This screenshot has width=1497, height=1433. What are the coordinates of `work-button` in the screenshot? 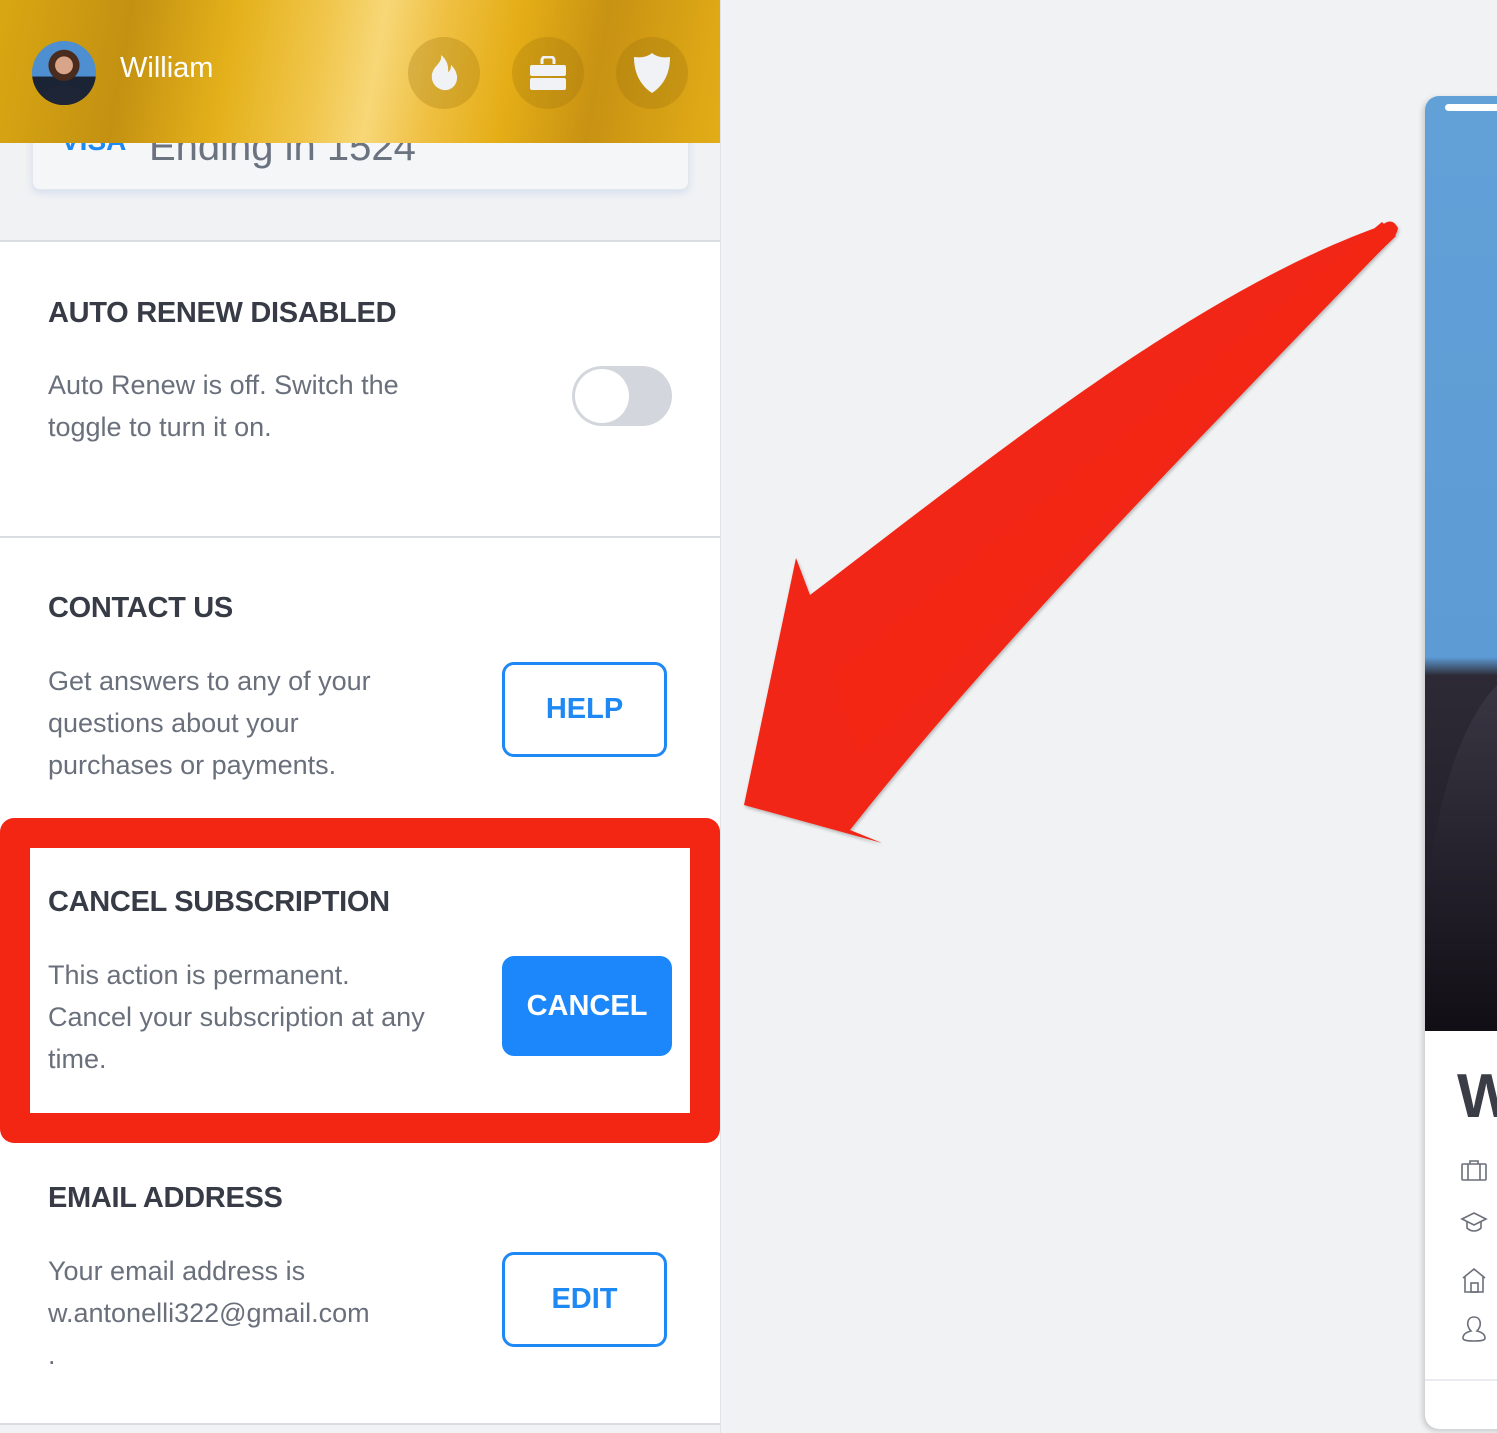 It's located at (548, 73).